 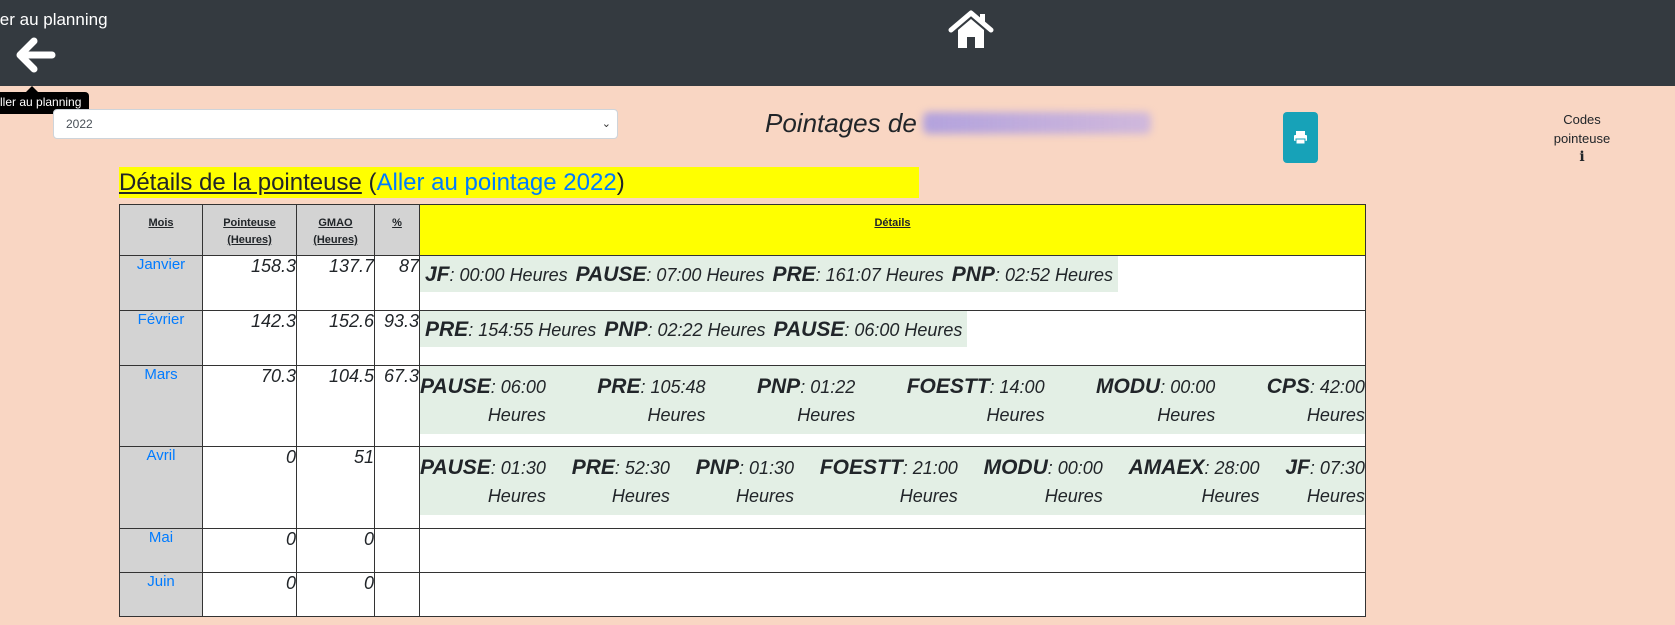 What do you see at coordinates (161, 230) in the screenshot?
I see `header-mois: Mois` at bounding box center [161, 230].